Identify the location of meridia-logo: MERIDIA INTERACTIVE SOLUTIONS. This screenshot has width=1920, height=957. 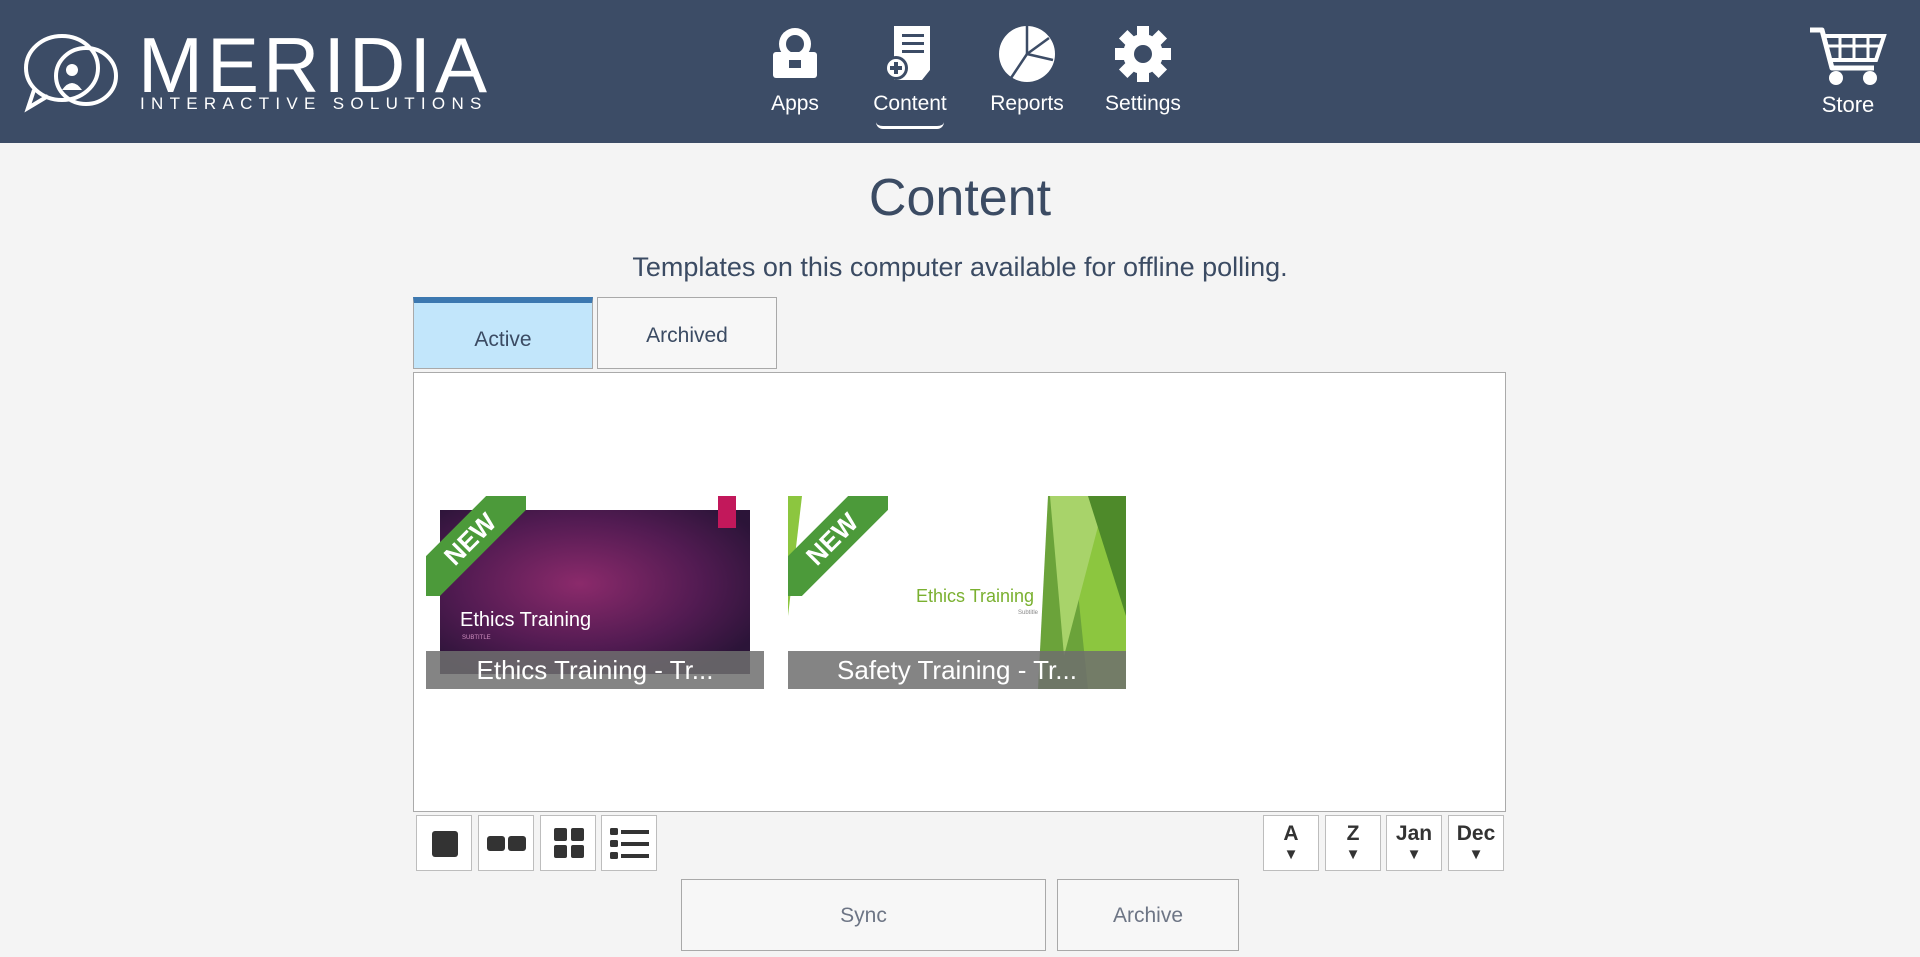
(257, 69).